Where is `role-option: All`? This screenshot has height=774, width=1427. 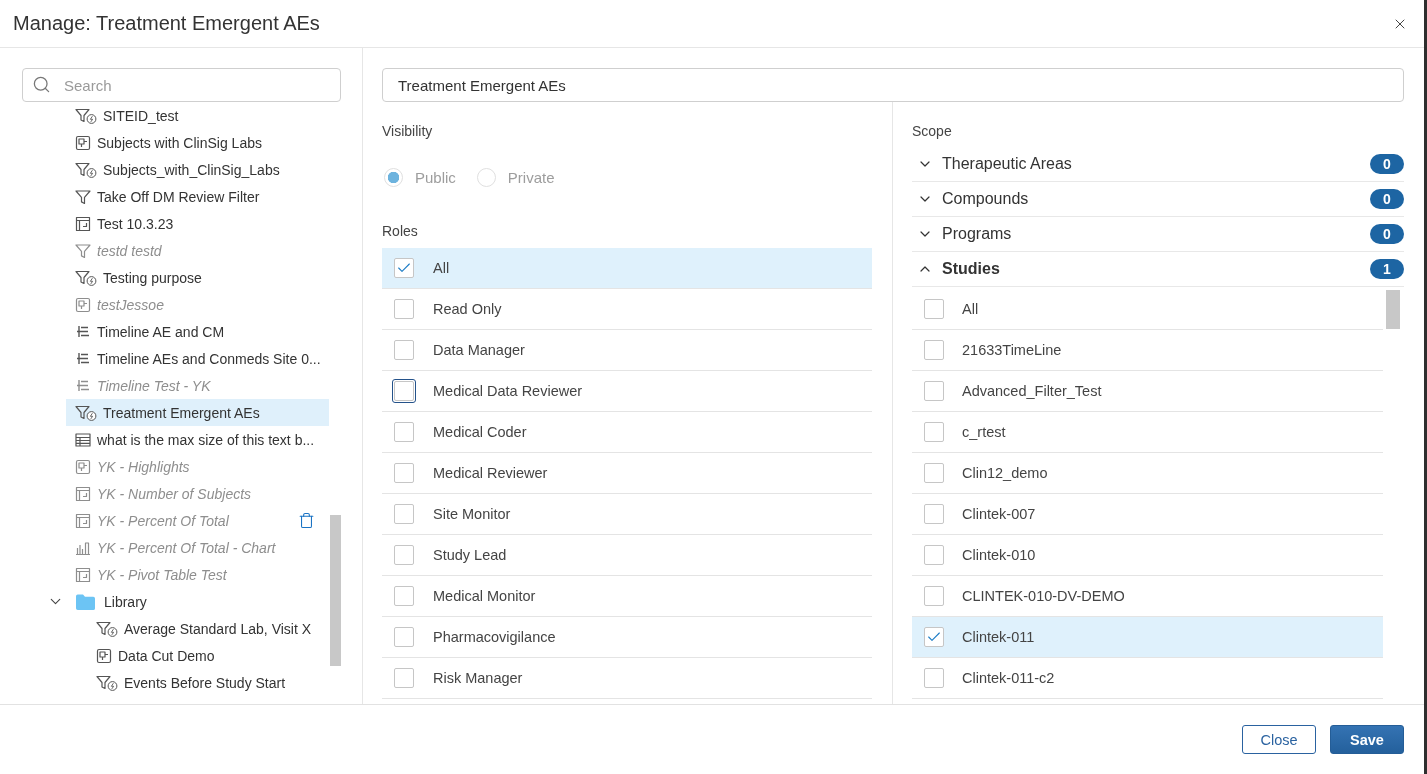
role-option: All is located at coordinates (627, 268).